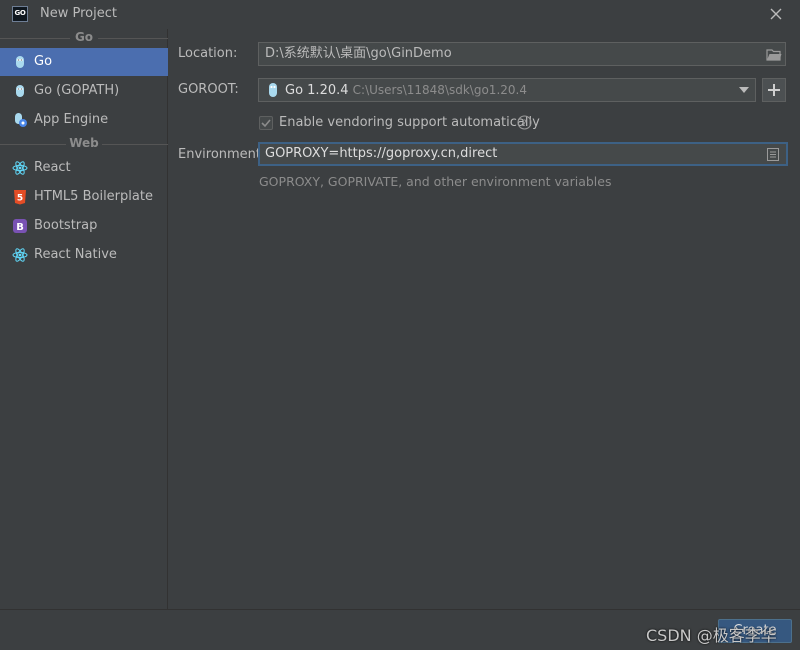 This screenshot has height=650, width=800. Describe the element at coordinates (71, 119) in the screenshot. I see `sidebar-item-label: App Engine` at that location.